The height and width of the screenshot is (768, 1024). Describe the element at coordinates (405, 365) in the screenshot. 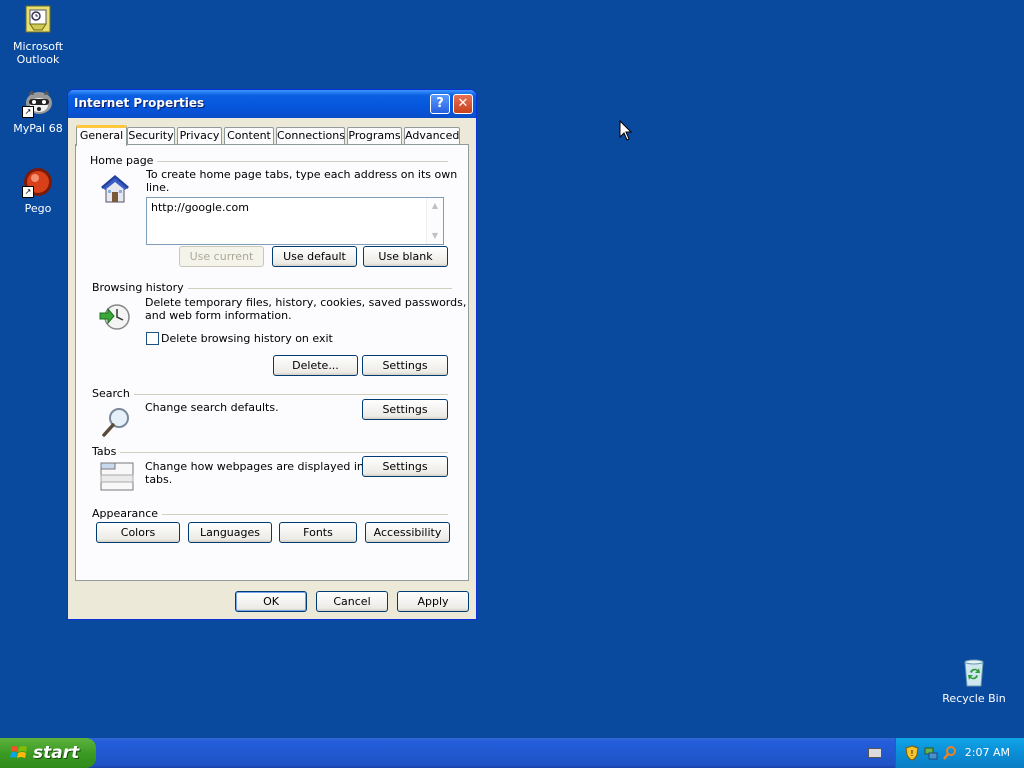

I see `history-settings-button: Settings` at that location.